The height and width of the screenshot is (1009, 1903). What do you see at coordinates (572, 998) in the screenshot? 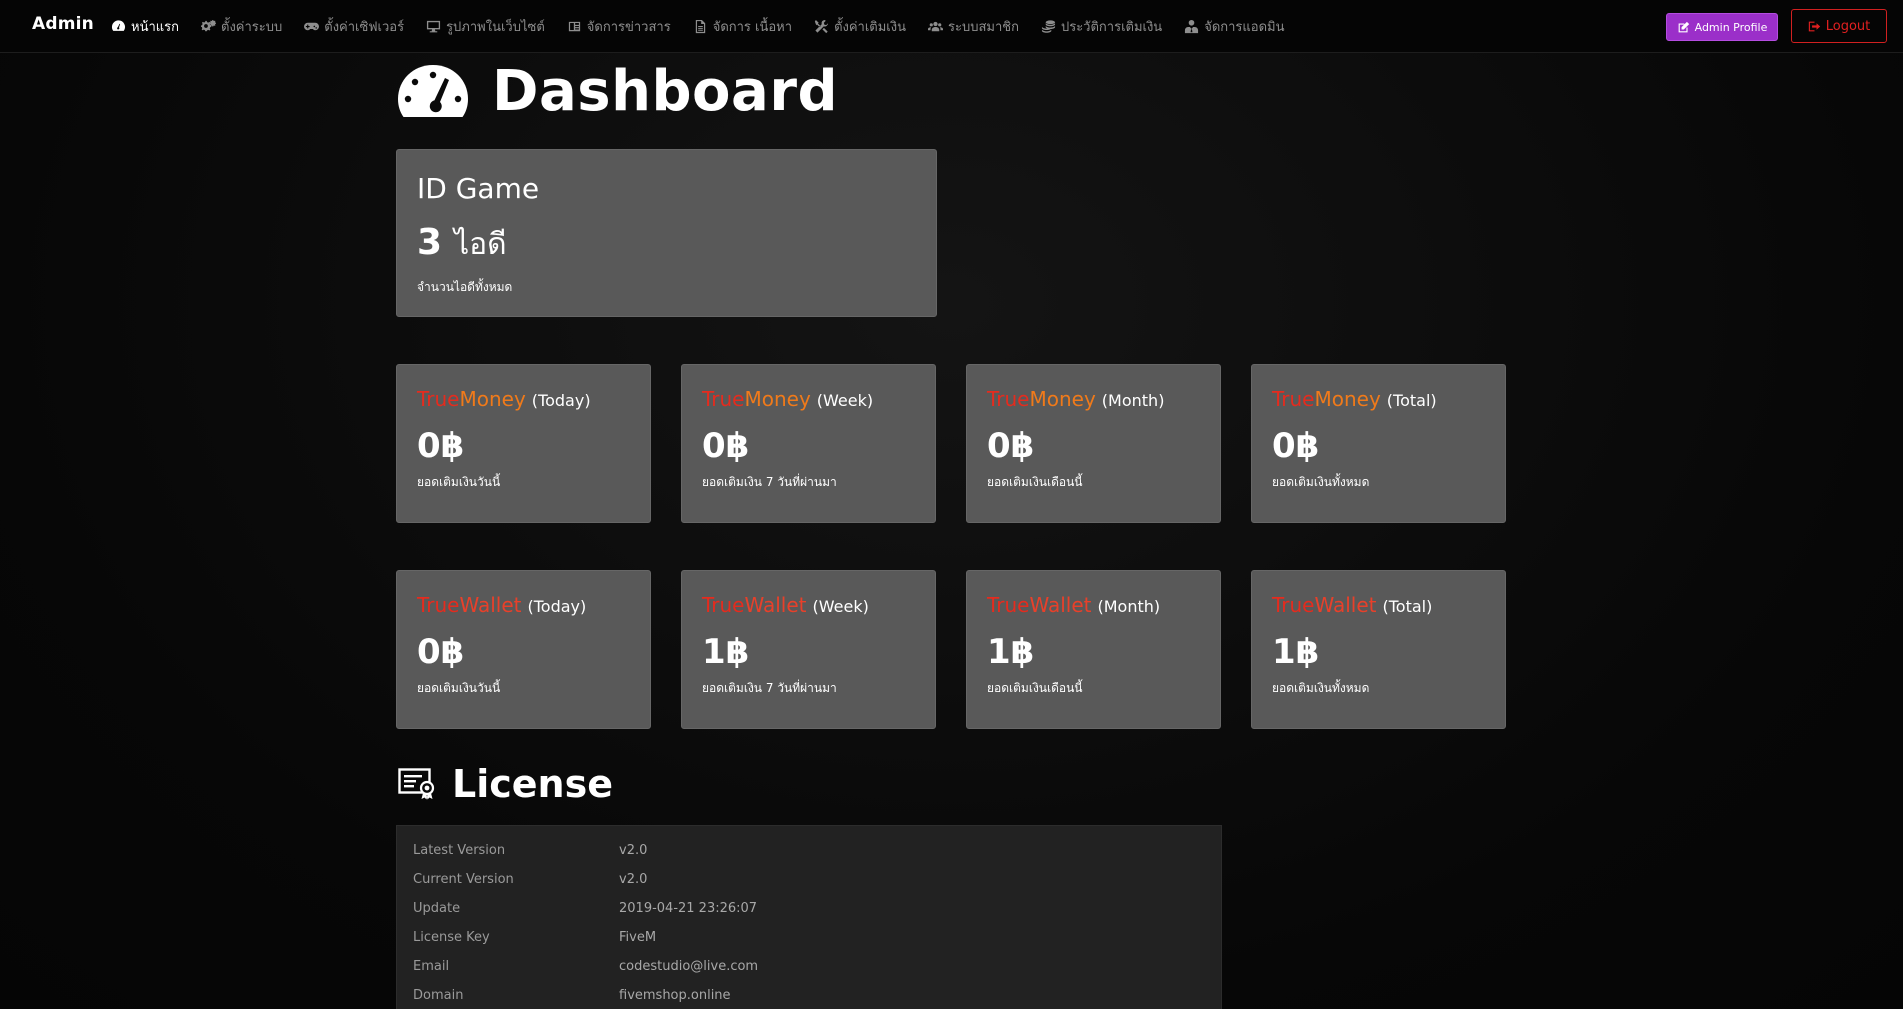
I see `license-row-domain: Domain fivemshop.online` at bounding box center [572, 998].